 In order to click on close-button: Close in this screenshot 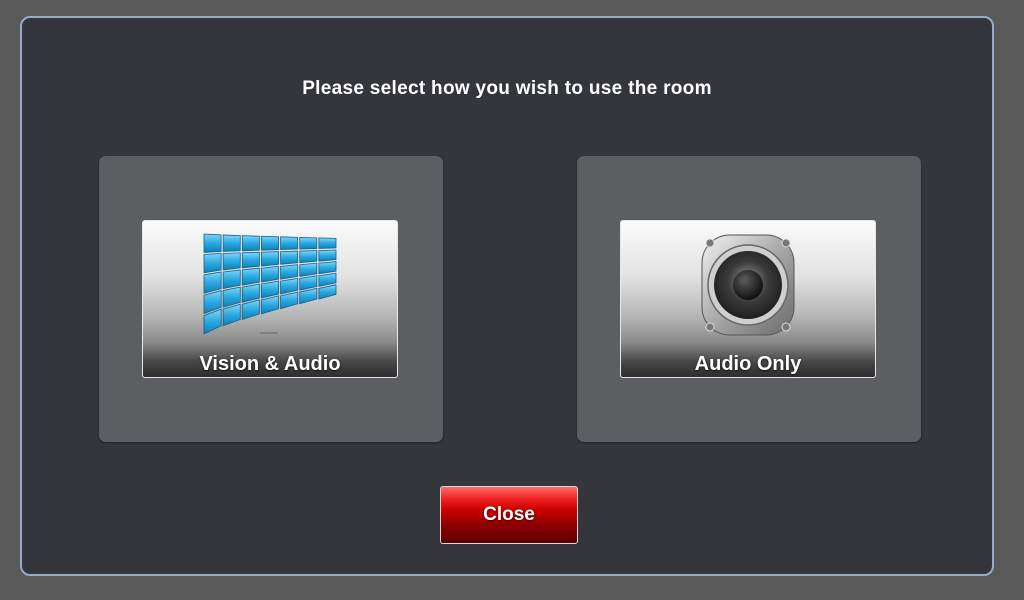, I will do `click(509, 515)`.